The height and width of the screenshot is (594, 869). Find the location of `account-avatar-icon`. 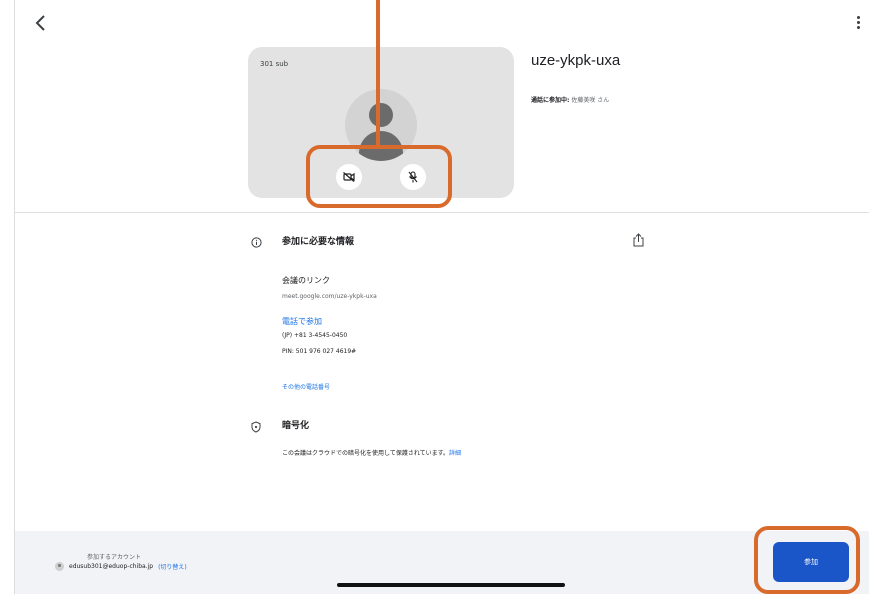

account-avatar-icon is located at coordinates (59, 566).